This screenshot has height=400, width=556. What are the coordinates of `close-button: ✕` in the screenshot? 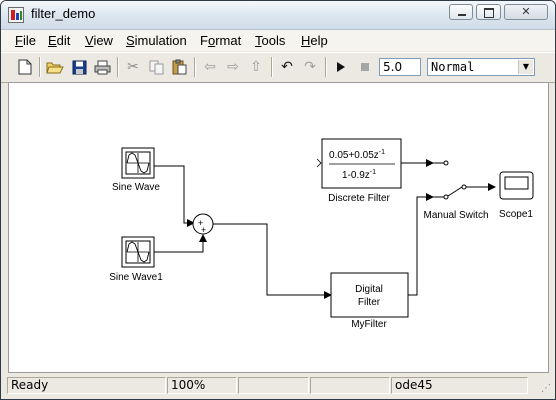 It's located at (526, 12).